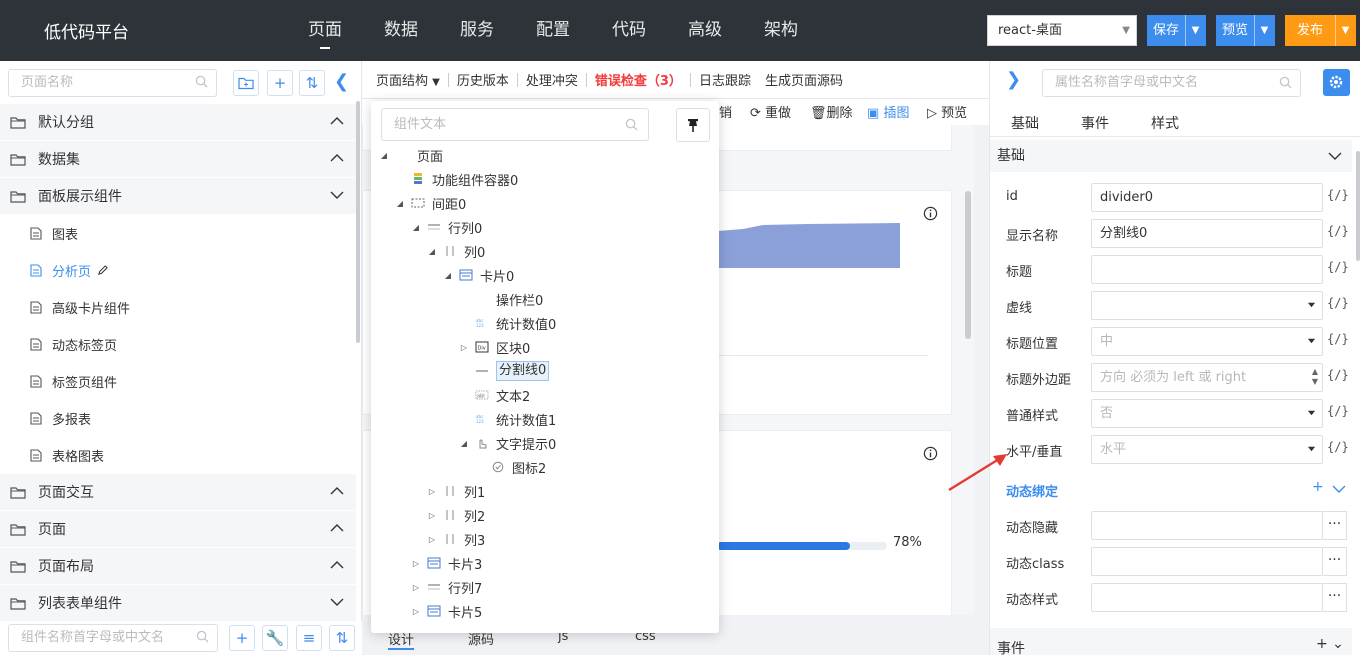 The image size is (1360, 655). What do you see at coordinates (545, 323) in the screenshot?
I see `tree-node: 统计数值0` at bounding box center [545, 323].